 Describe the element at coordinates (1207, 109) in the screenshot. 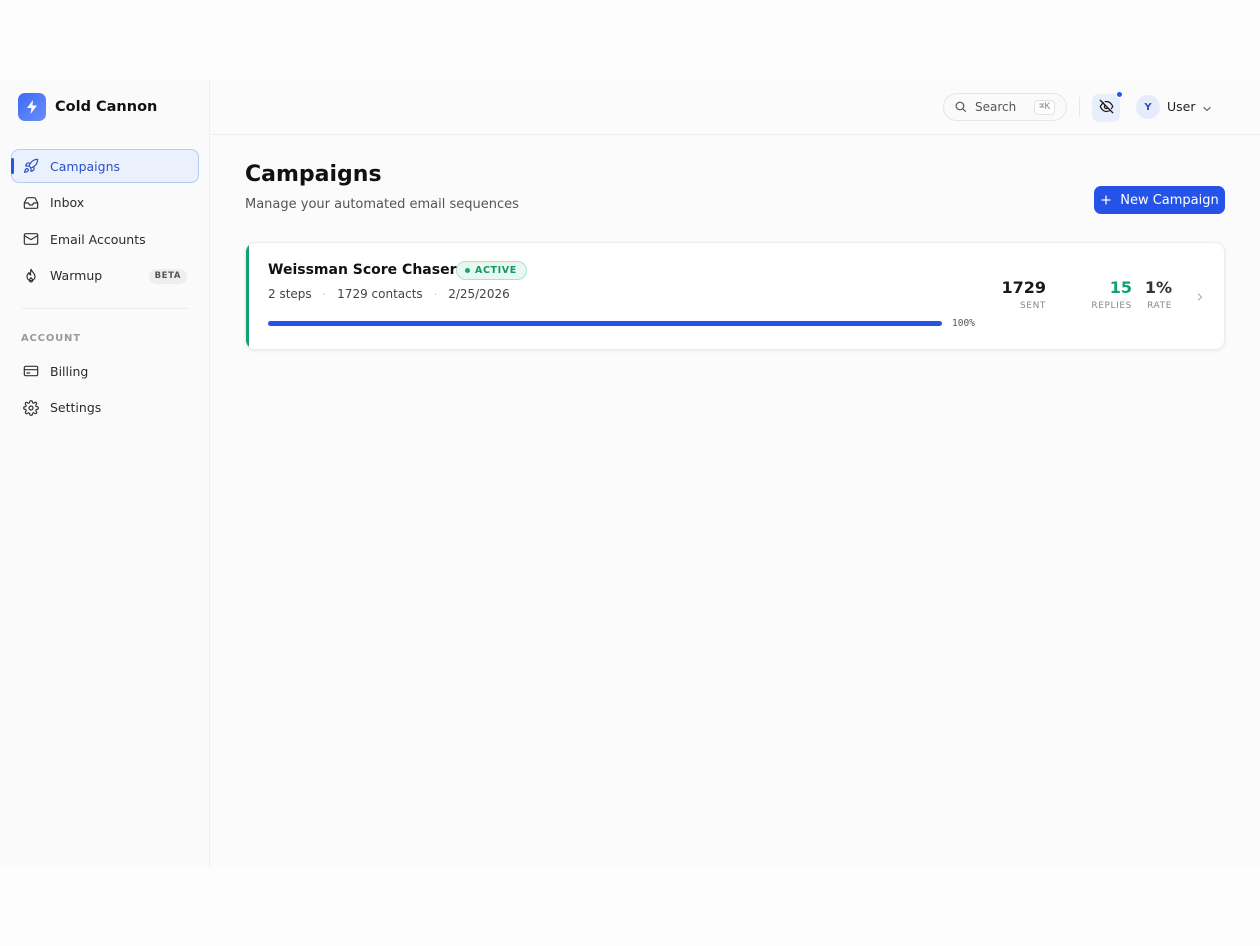

I see `chevron-down-icon` at that location.